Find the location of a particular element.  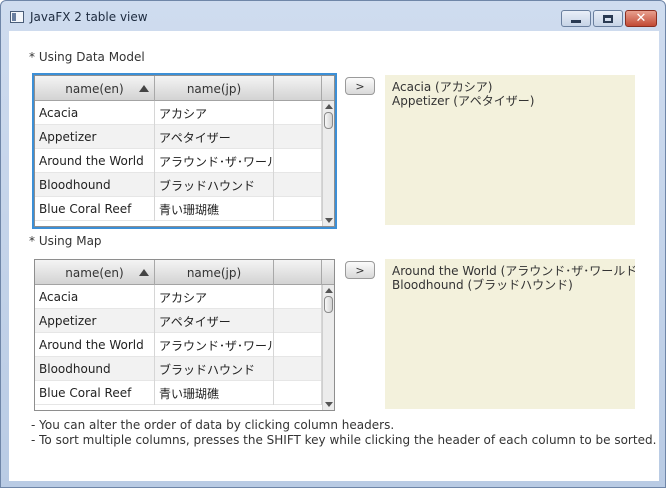

window-title: JavaFX 2 table view is located at coordinates (89, 17).